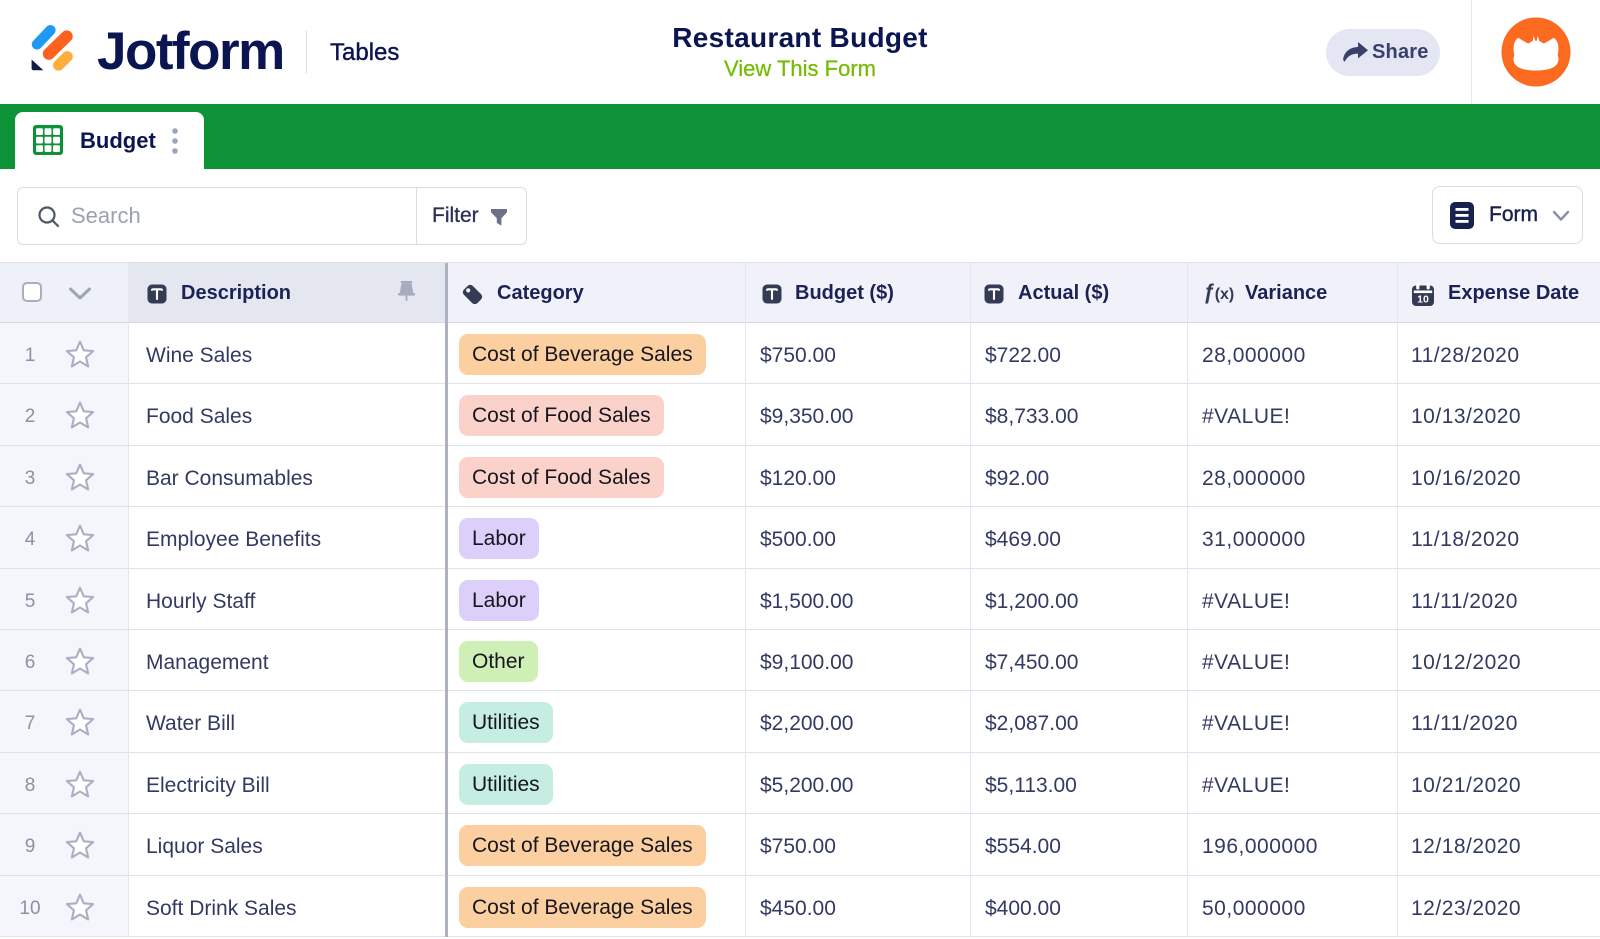 Image resolution: width=1600 pixels, height=939 pixels. What do you see at coordinates (1423, 300) in the screenshot?
I see `svg-text: 10` at bounding box center [1423, 300].